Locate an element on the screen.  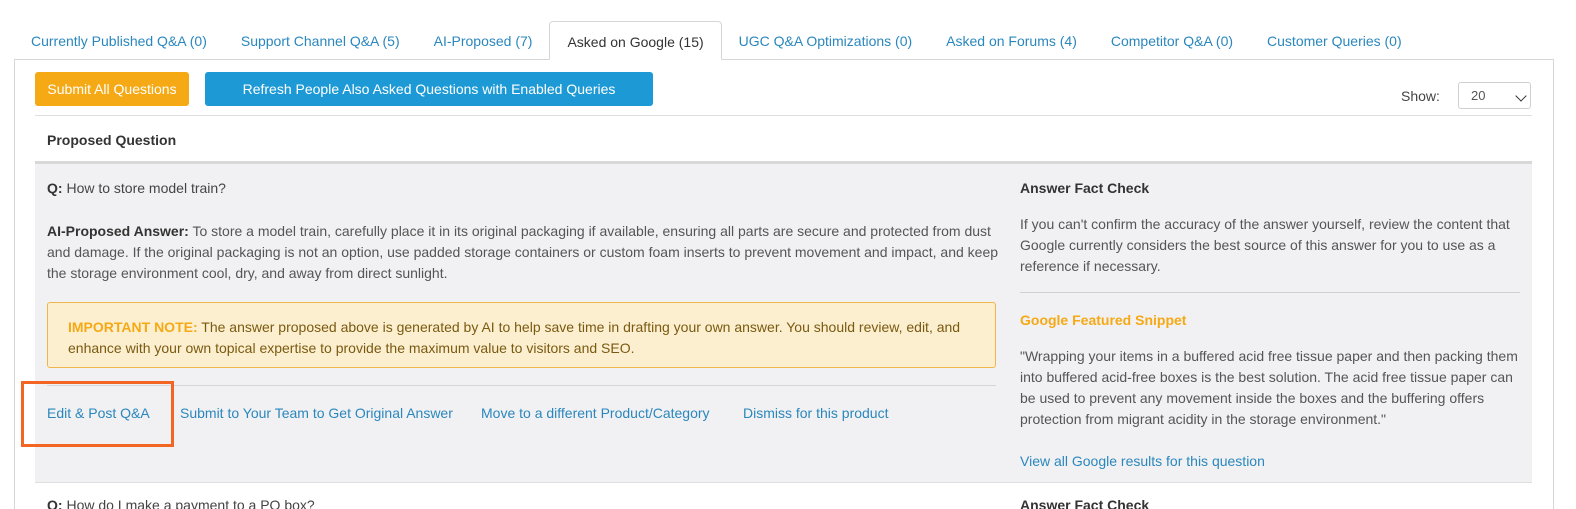
question-line-2: Q: How do I make a payment to a PO box? is located at coordinates (181, 503).